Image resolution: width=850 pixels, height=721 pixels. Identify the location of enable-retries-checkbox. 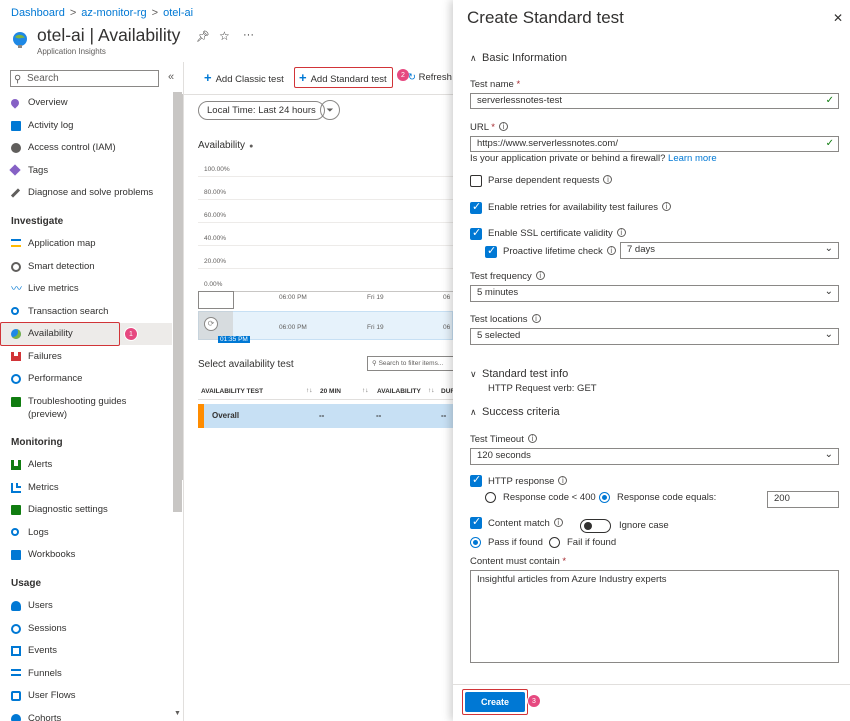
(476, 207).